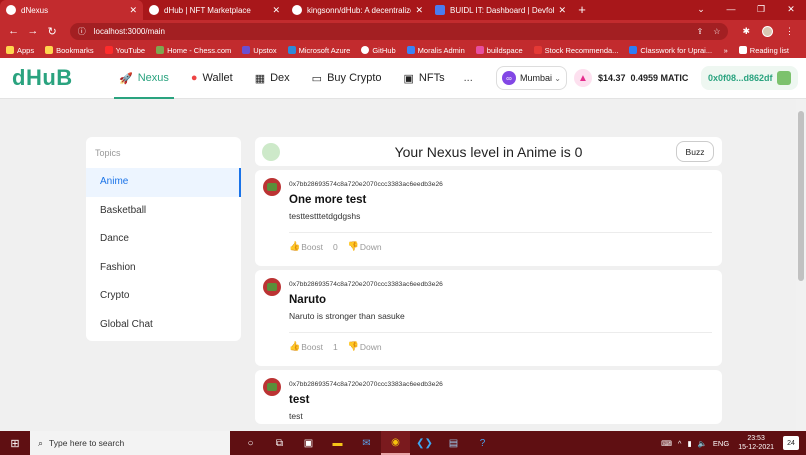 This screenshot has height=455, width=806. What do you see at coordinates (666, 443) in the screenshot?
I see `keyboard-icon: ⌨` at bounding box center [666, 443].